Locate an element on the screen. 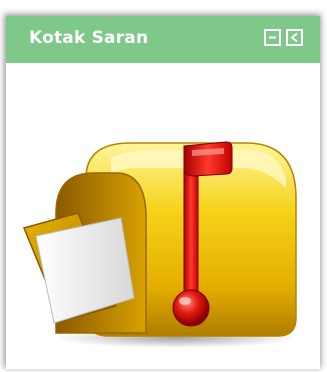 The width and height of the screenshot is (327, 372). collapse-button is located at coordinates (294, 37).